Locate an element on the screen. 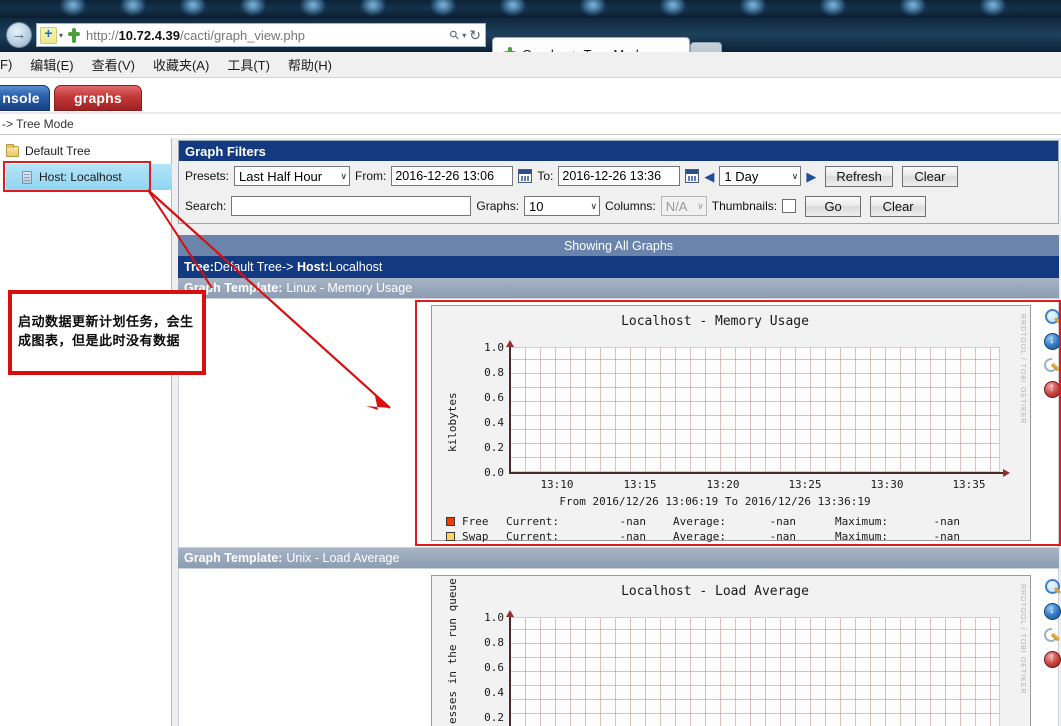 The height and width of the screenshot is (726, 1061). x-tick-1-4: 13:30 is located at coordinates (887, 484).